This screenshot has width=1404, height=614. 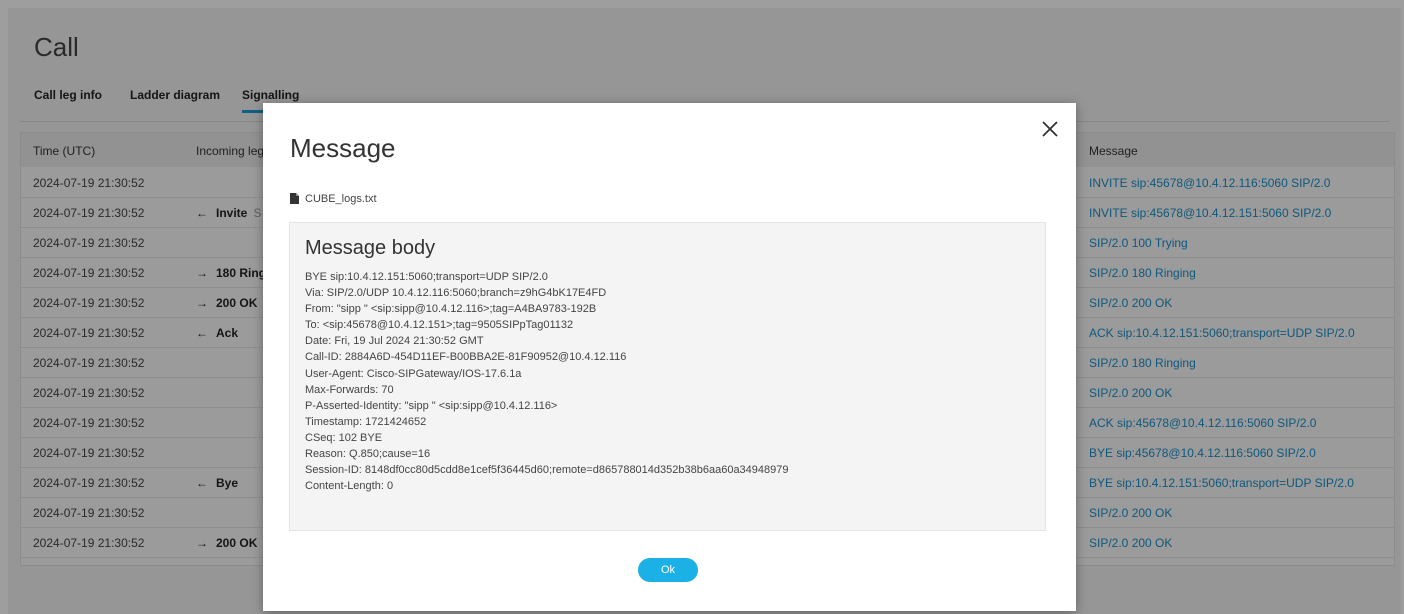 What do you see at coordinates (344, 437) in the screenshot?
I see `message-line: CSeq: 102 BYE` at bounding box center [344, 437].